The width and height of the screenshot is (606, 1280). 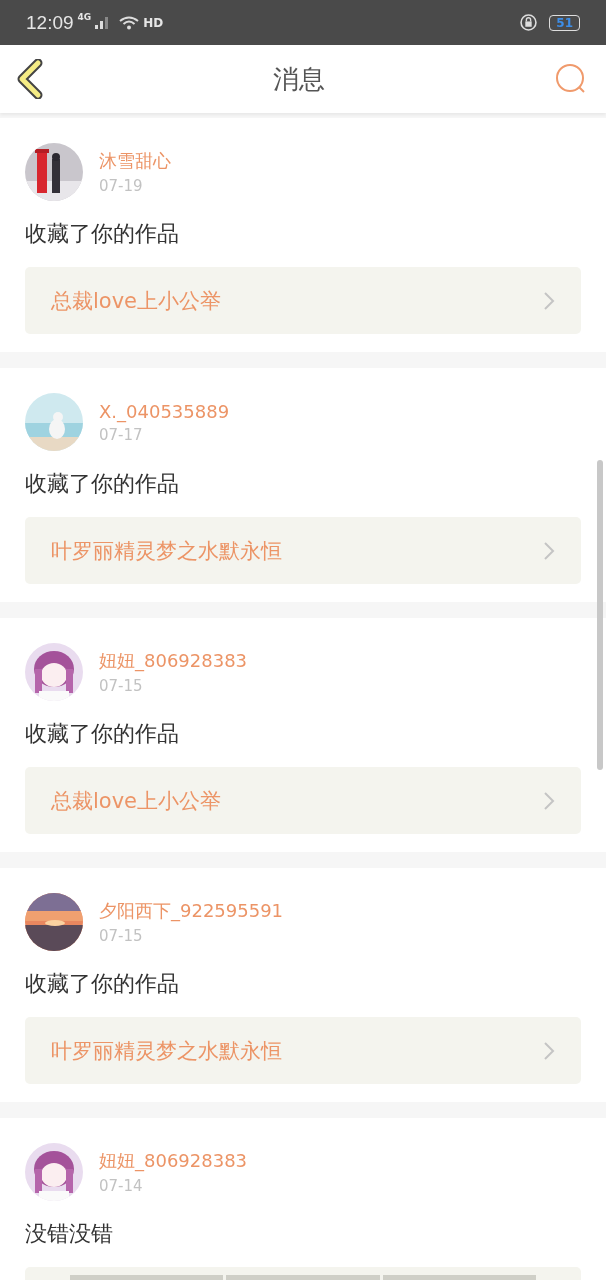 What do you see at coordinates (102, 22) in the screenshot?
I see `signal-icon` at bounding box center [102, 22].